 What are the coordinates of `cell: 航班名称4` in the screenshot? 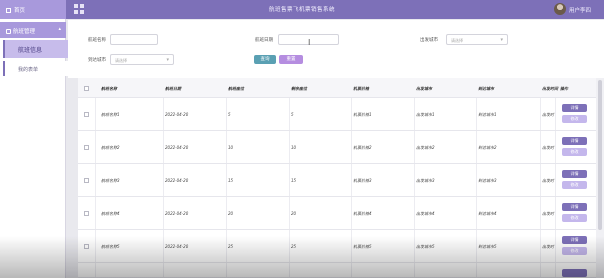 It's located at (110, 213).